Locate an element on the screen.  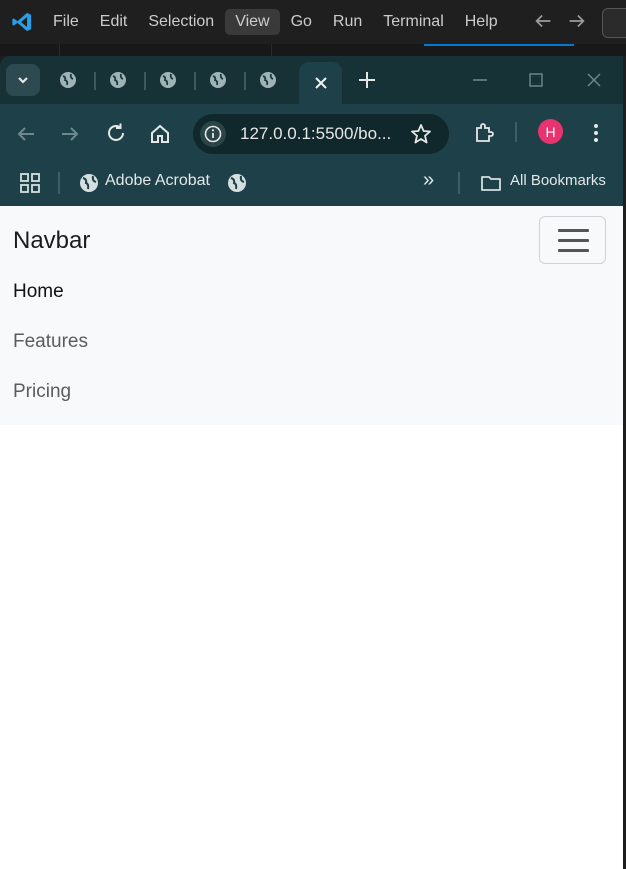
bookmarks-overflow-chevron-icon: » is located at coordinates (428, 180).